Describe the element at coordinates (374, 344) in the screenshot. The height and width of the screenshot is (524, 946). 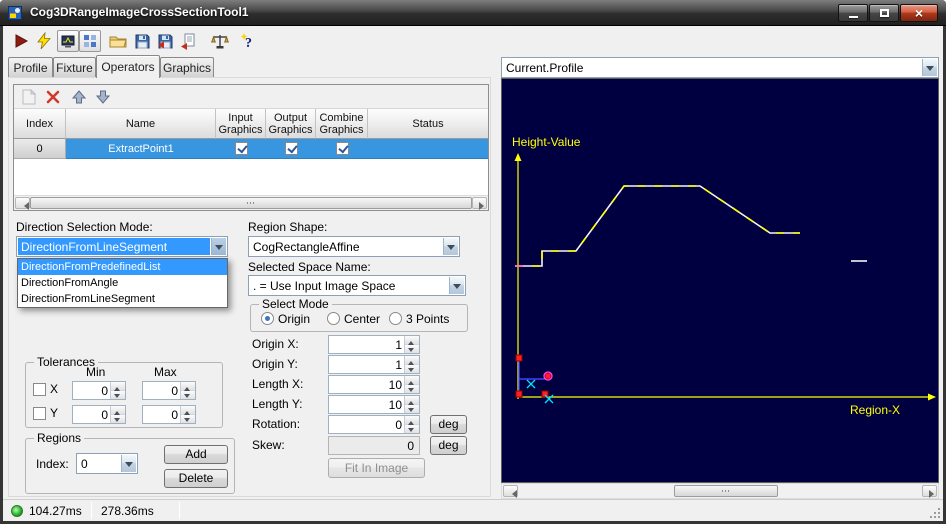
I see `origin-x-spinner: 1` at that location.